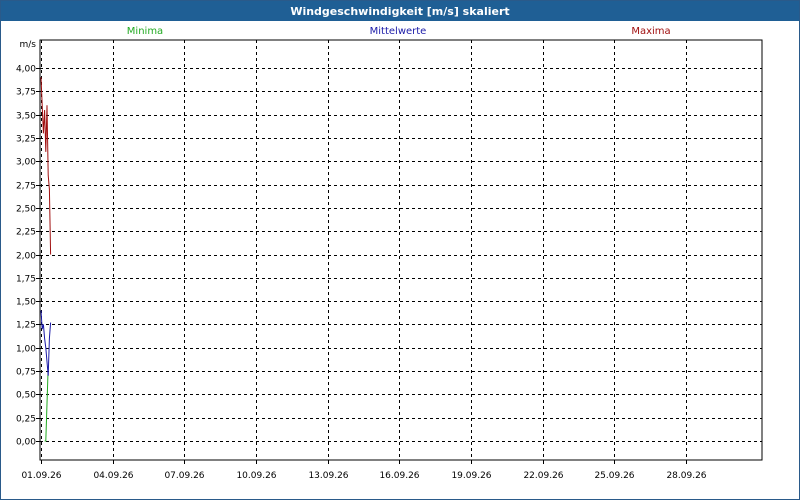  Describe the element at coordinates (26, 350) in the screenshot. I see `y-tick-label: 1,00` at that location.